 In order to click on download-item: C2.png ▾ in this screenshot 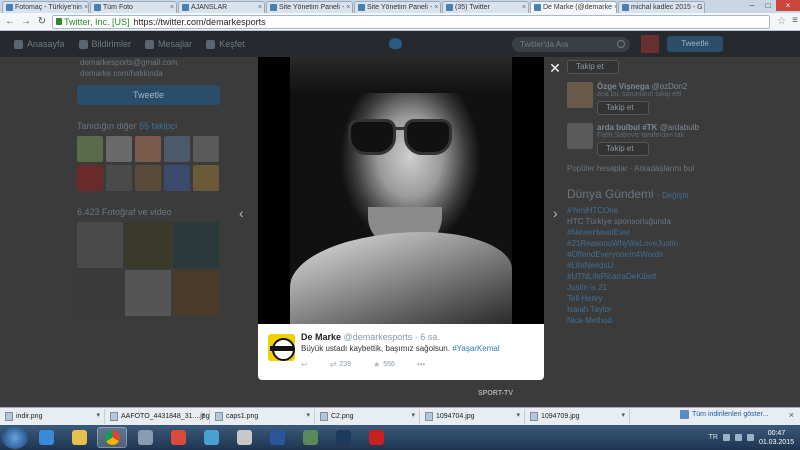, I will do `click(369, 416)`.